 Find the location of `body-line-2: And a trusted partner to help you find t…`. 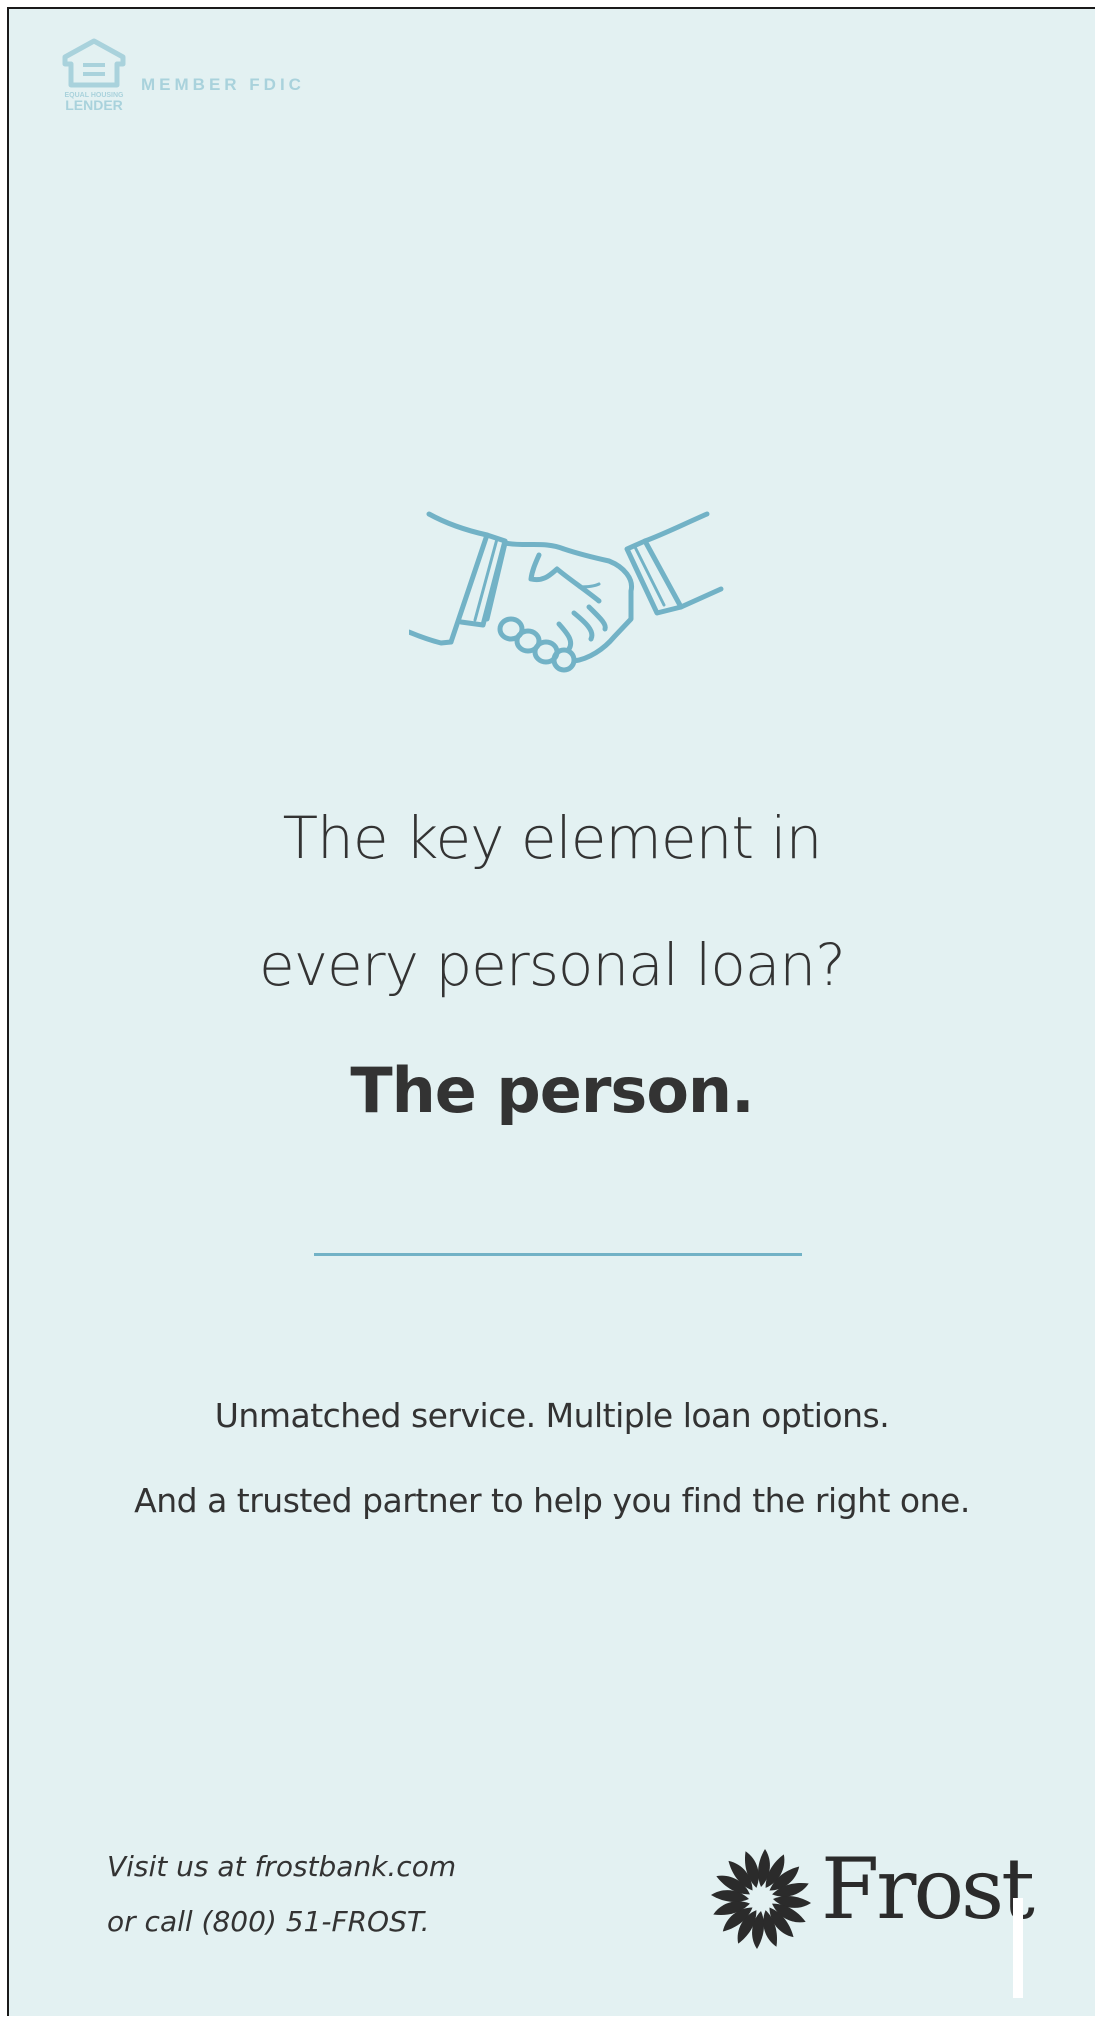

body-line-2: And a trusted partner to help you find t… is located at coordinates (552, 1500).